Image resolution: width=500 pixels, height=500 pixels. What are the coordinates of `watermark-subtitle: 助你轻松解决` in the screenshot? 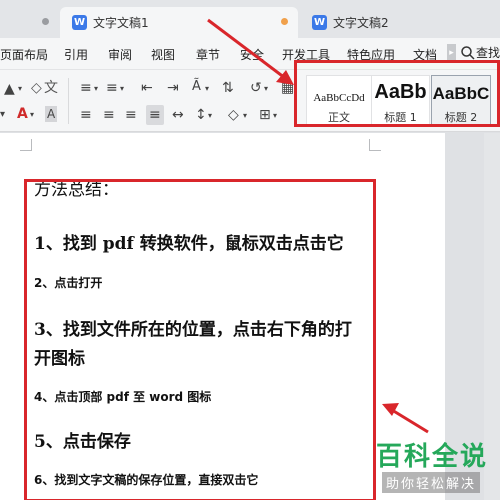 It's located at (431, 482).